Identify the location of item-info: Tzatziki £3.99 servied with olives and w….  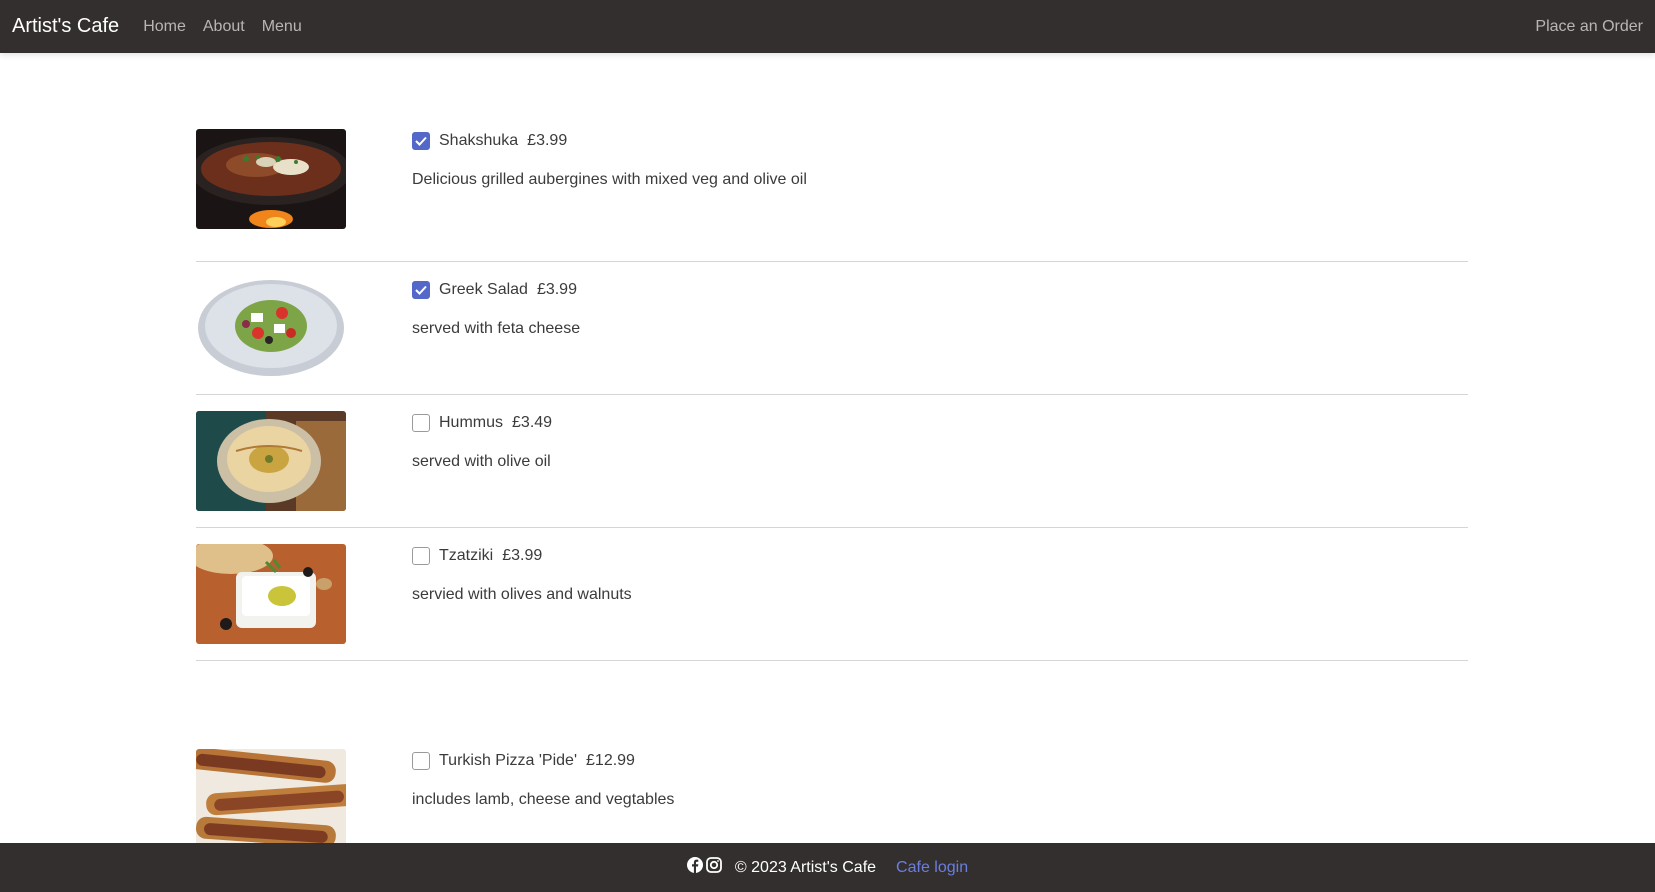
(522, 602).